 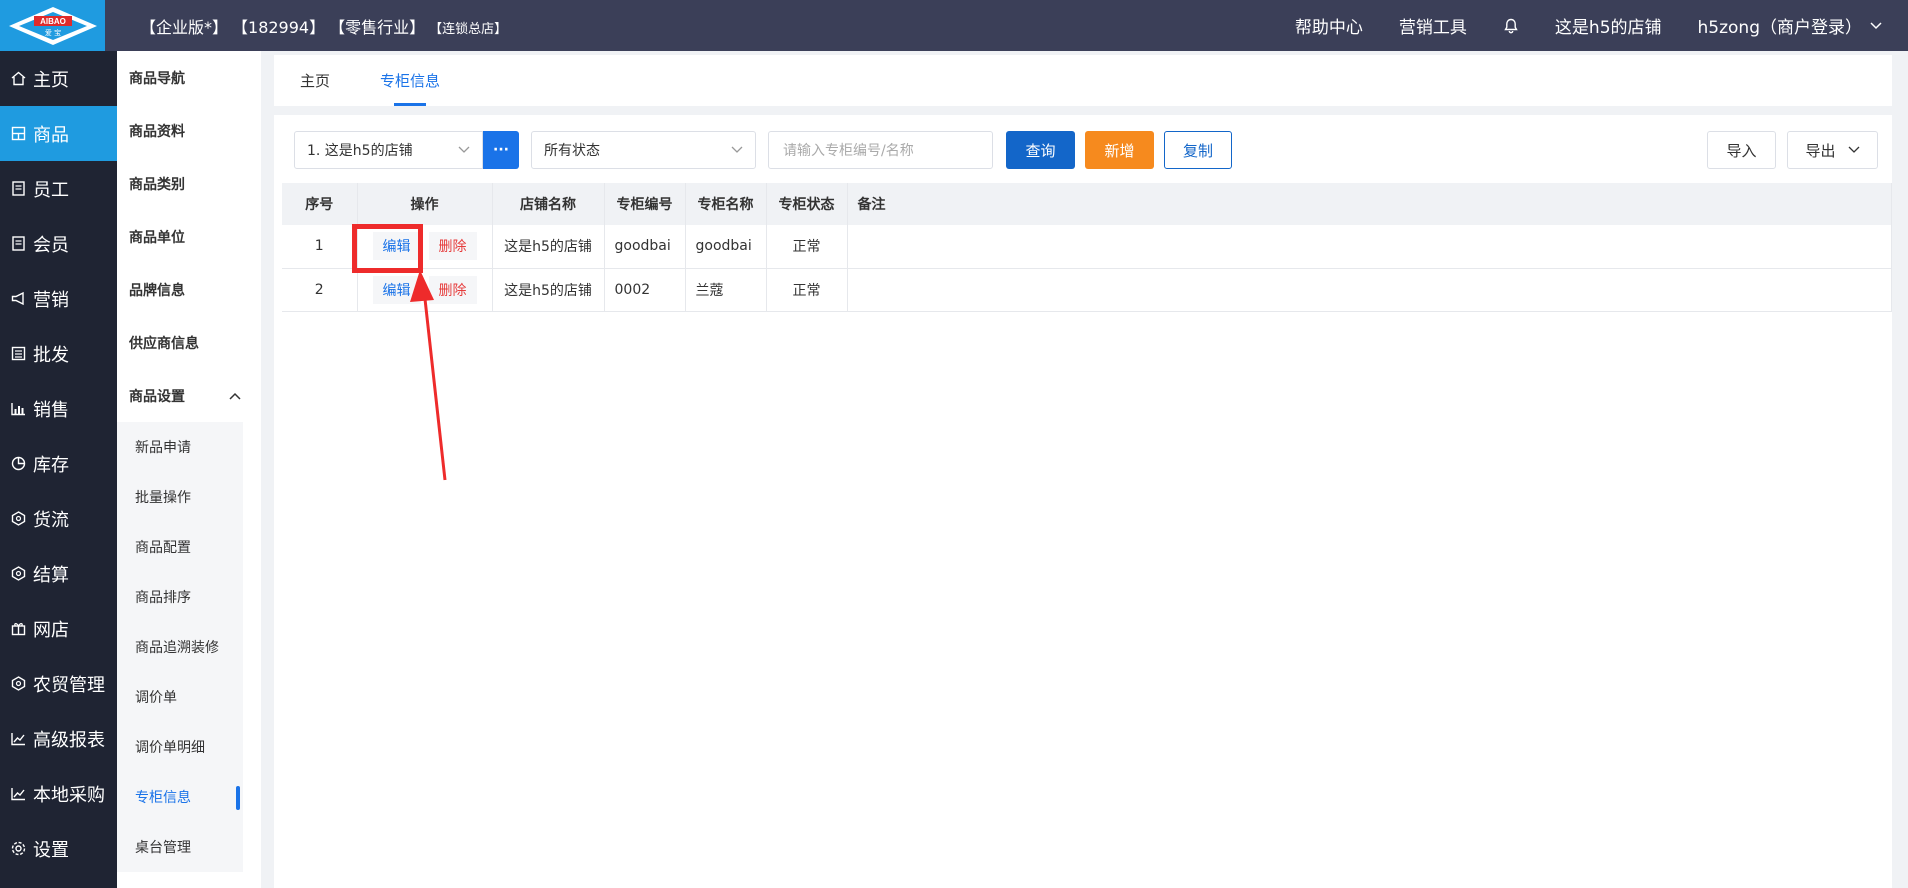 What do you see at coordinates (726, 204) in the screenshot?
I see `col-name: 专柜名称` at bounding box center [726, 204].